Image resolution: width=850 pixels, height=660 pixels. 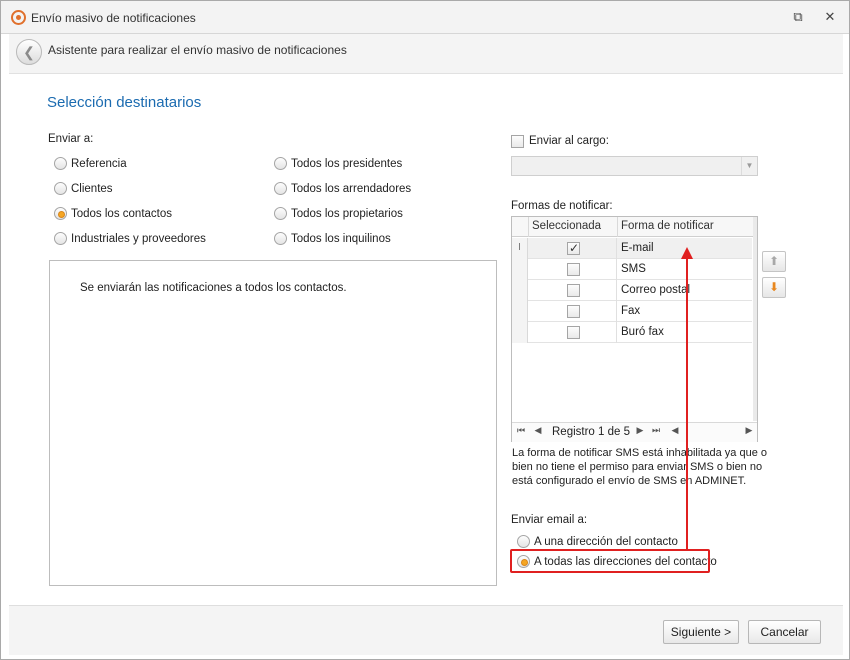 I want to click on column-header-seleccionada: Seleccionada, so click(x=572, y=227).